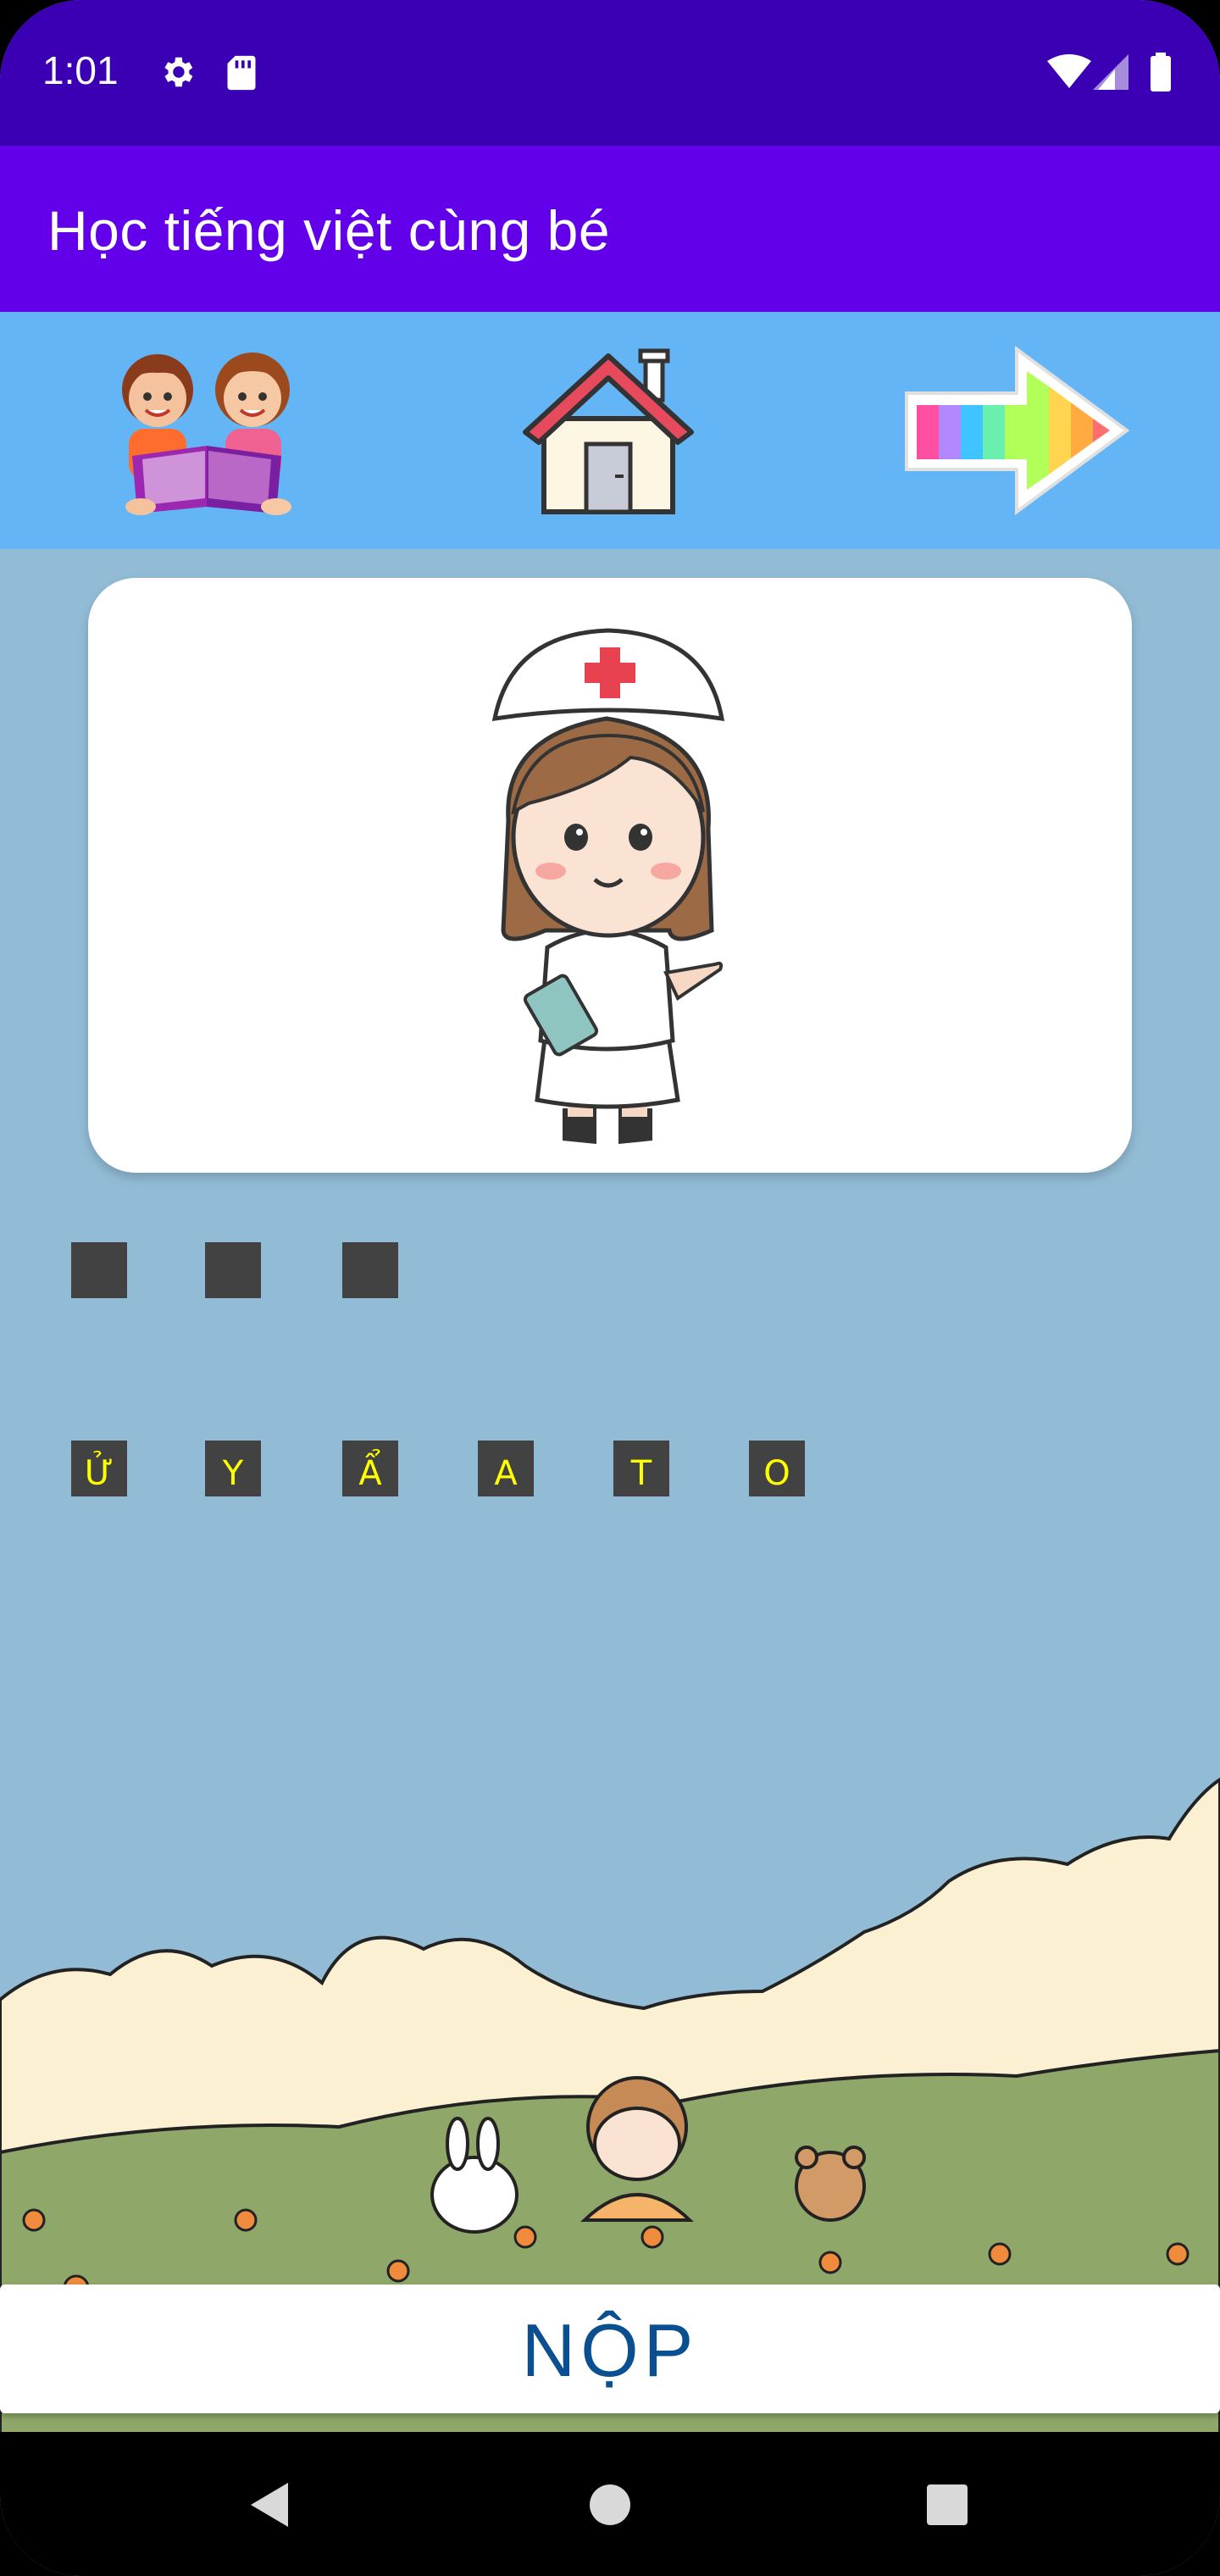  I want to click on status-right-icons, so click(1109, 72).